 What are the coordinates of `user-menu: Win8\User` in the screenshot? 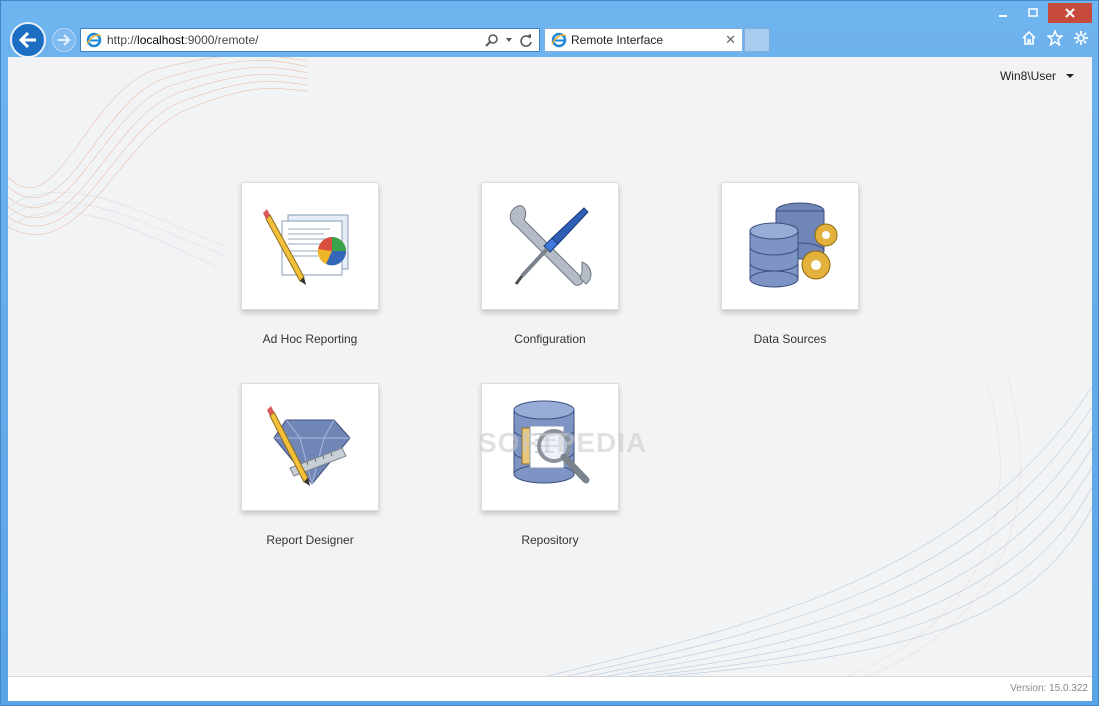 It's located at (1037, 76).